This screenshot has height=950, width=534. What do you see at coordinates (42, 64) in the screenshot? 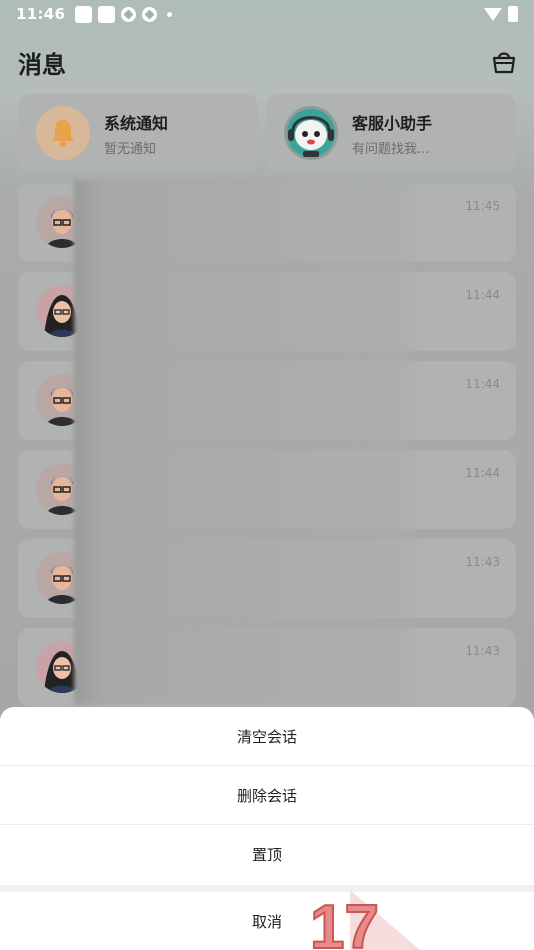
I see `page-title: 消息` at bounding box center [42, 64].